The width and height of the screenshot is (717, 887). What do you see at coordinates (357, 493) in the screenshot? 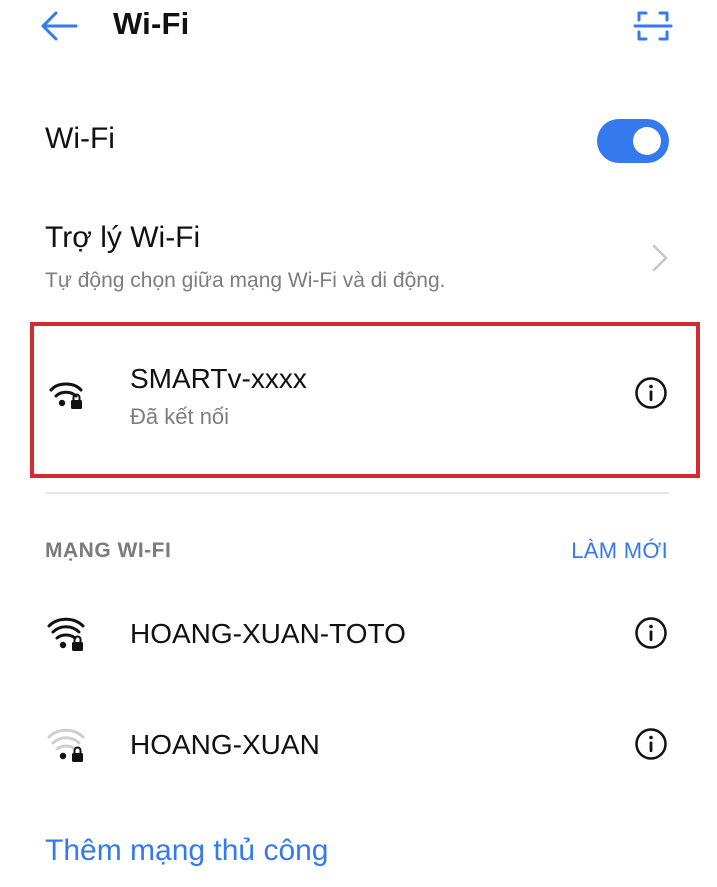
I see `divider` at bounding box center [357, 493].